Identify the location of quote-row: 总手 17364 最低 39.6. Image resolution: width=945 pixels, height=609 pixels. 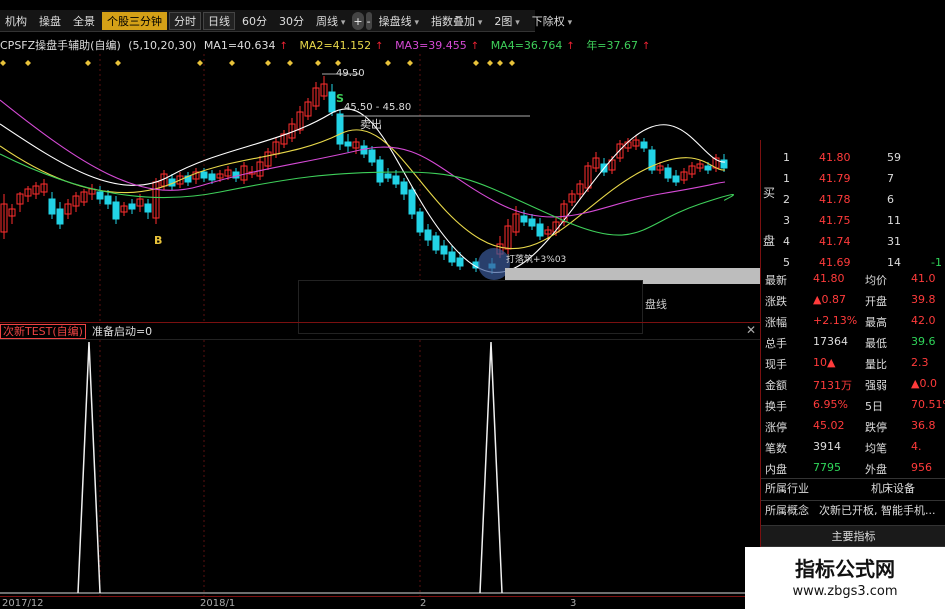
(850, 342).